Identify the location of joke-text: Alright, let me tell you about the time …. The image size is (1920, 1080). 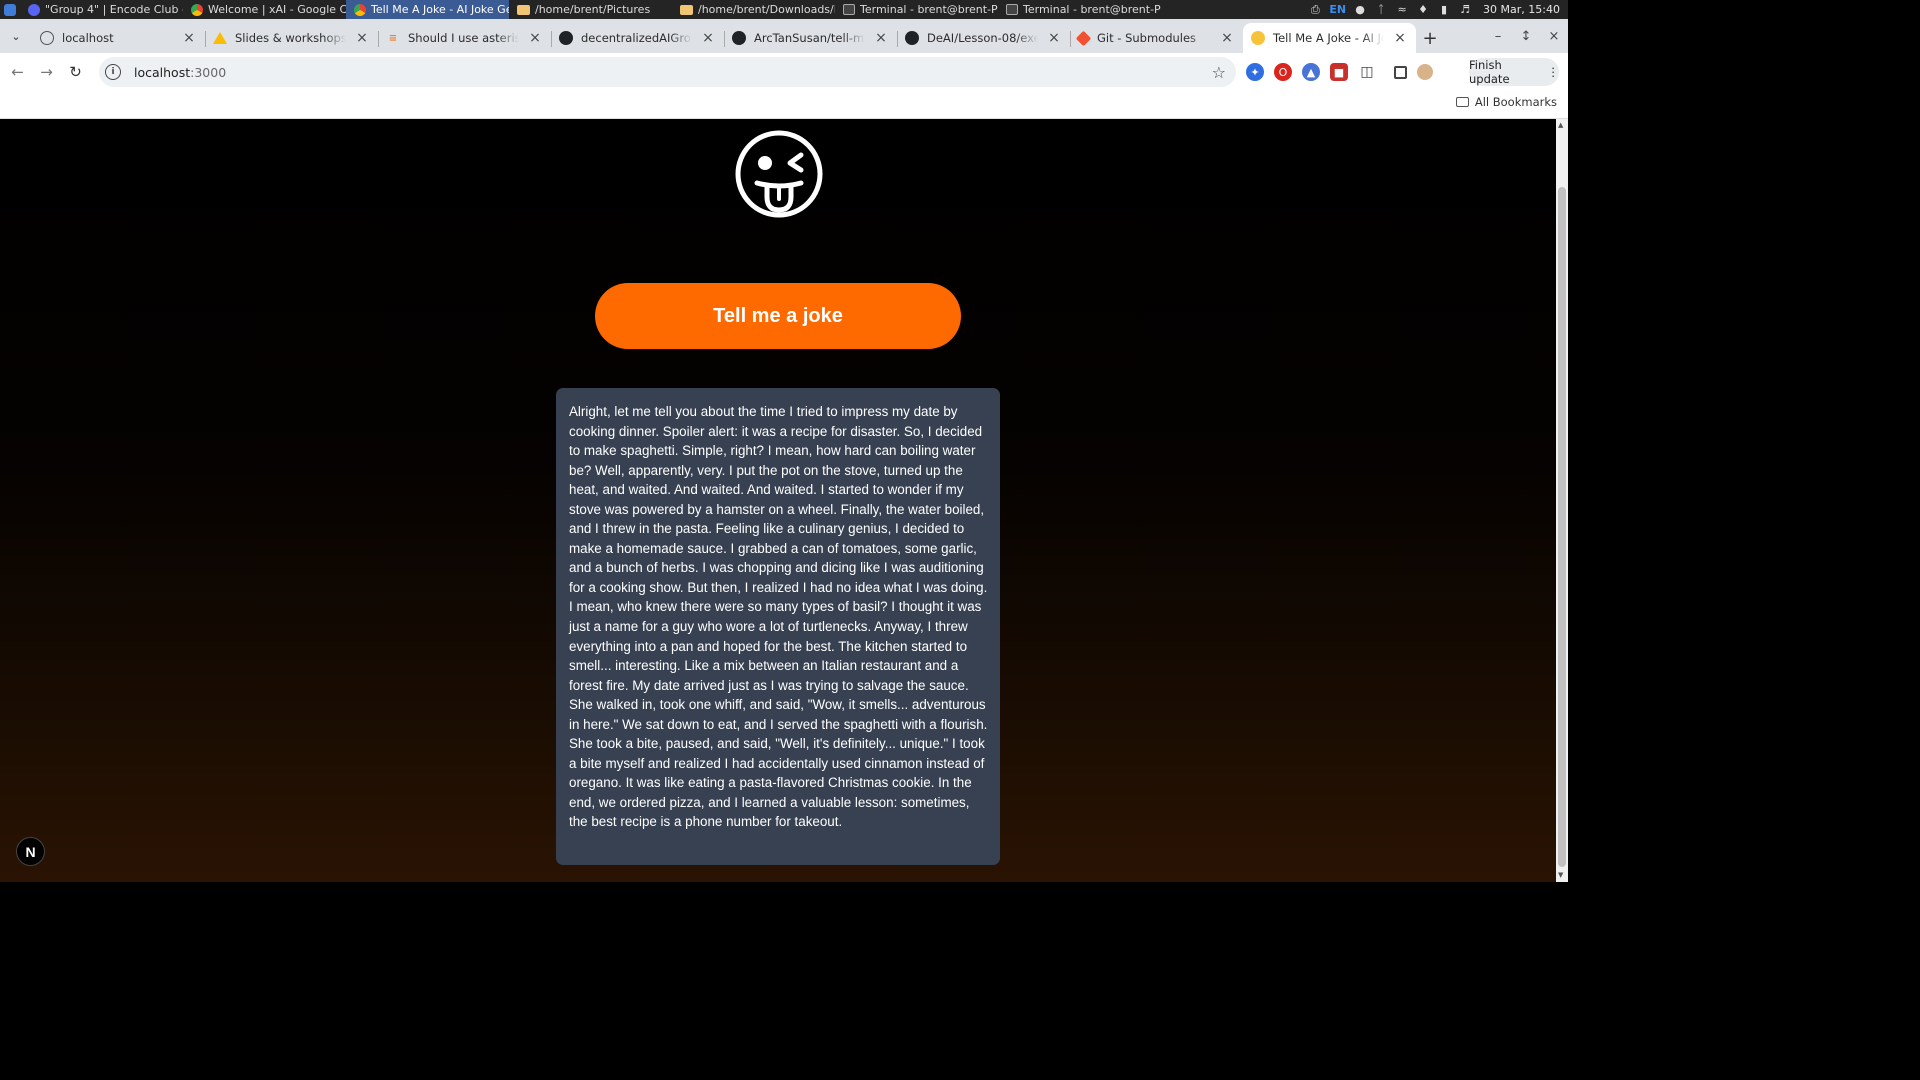
(778, 617).